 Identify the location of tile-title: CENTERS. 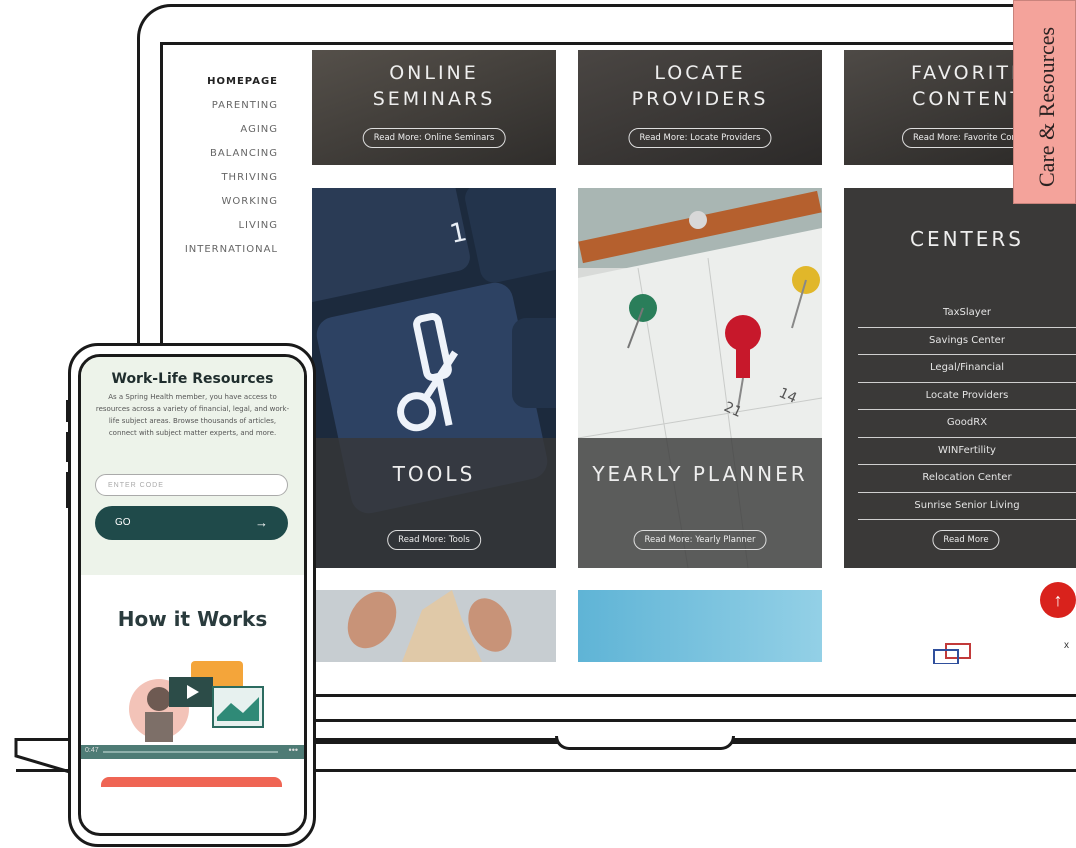
(966, 239).